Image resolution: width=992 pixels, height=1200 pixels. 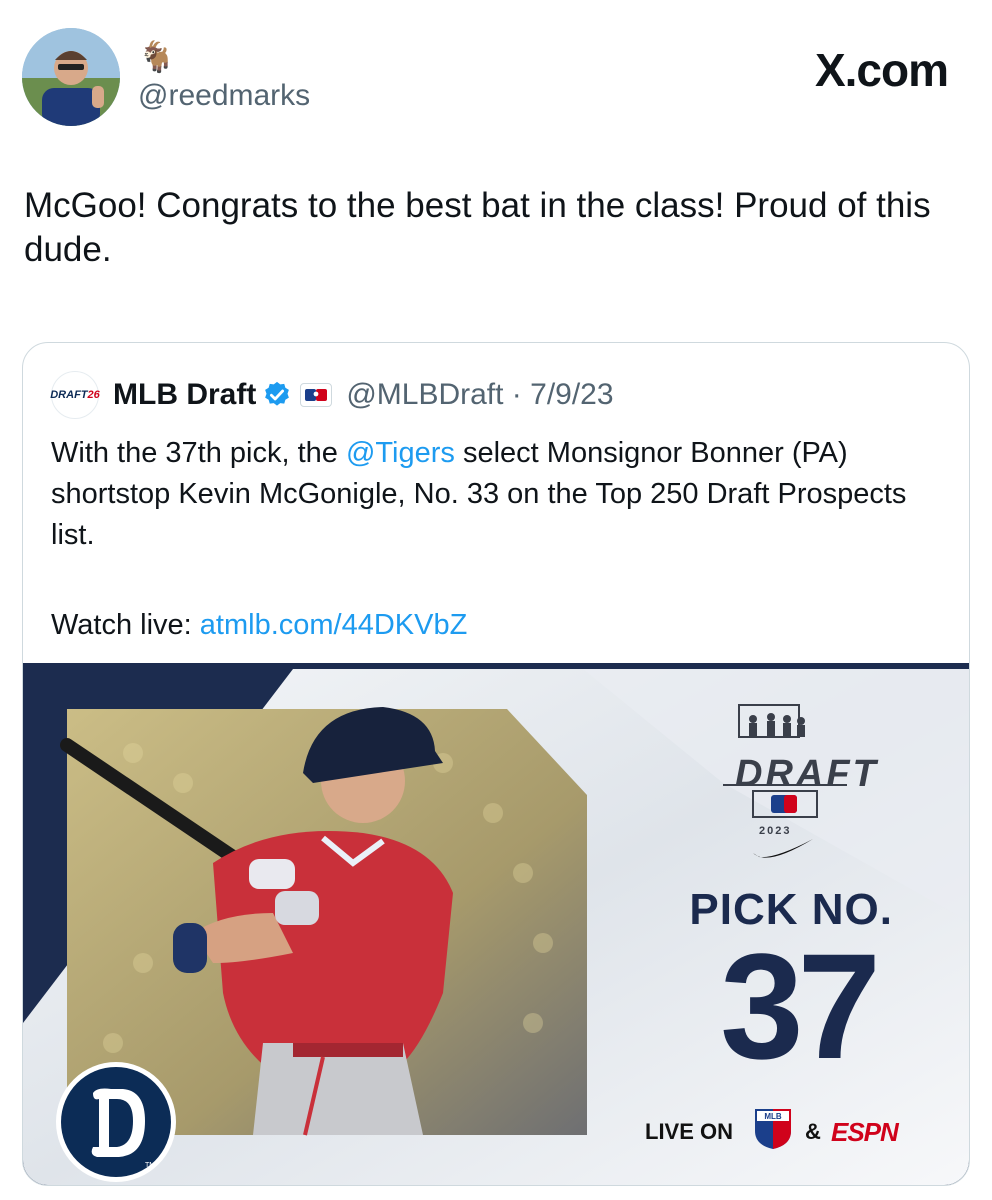 I want to click on watch-live-link: atmlb.com/44DKVbZ, so click(x=334, y=625).